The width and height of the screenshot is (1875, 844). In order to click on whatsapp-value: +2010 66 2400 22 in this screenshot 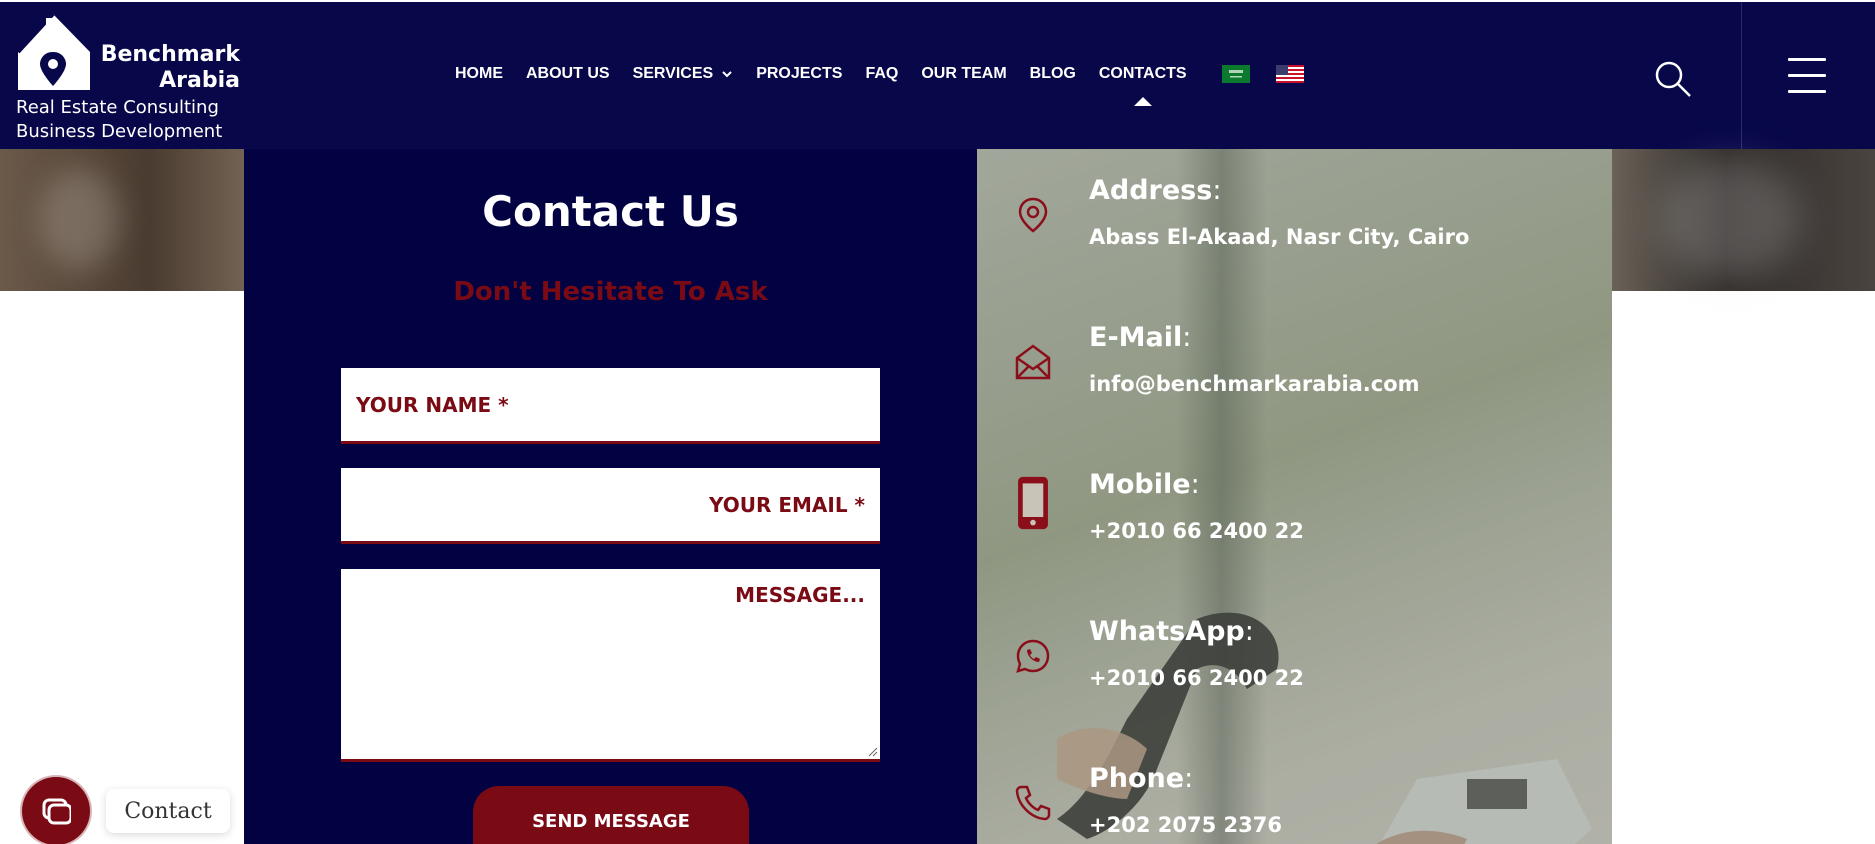, I will do `click(1196, 678)`.